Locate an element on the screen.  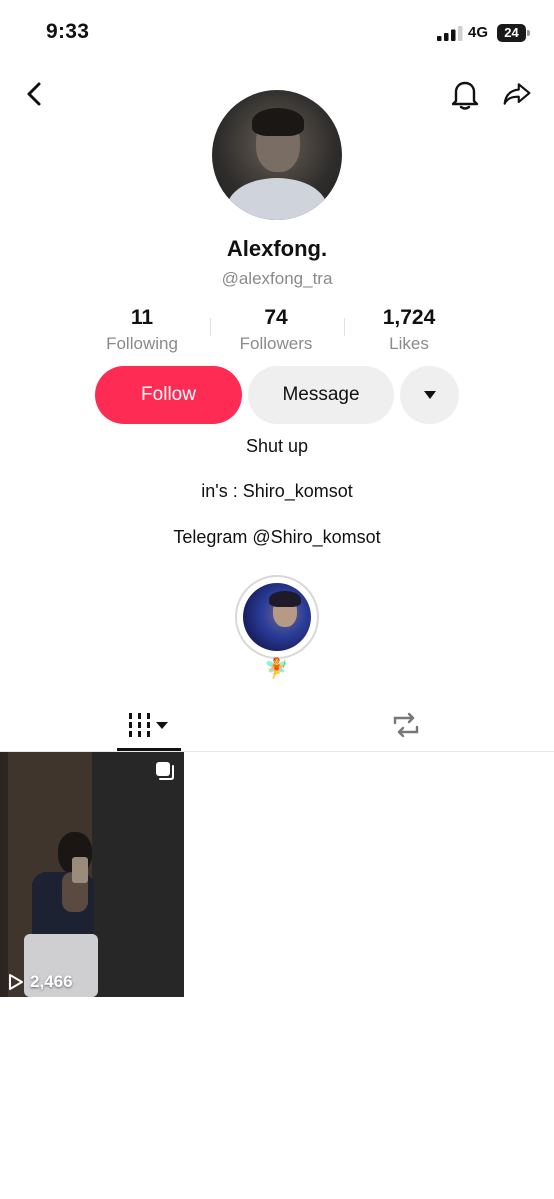
videos-grid-icon is located at coordinates (148, 725).